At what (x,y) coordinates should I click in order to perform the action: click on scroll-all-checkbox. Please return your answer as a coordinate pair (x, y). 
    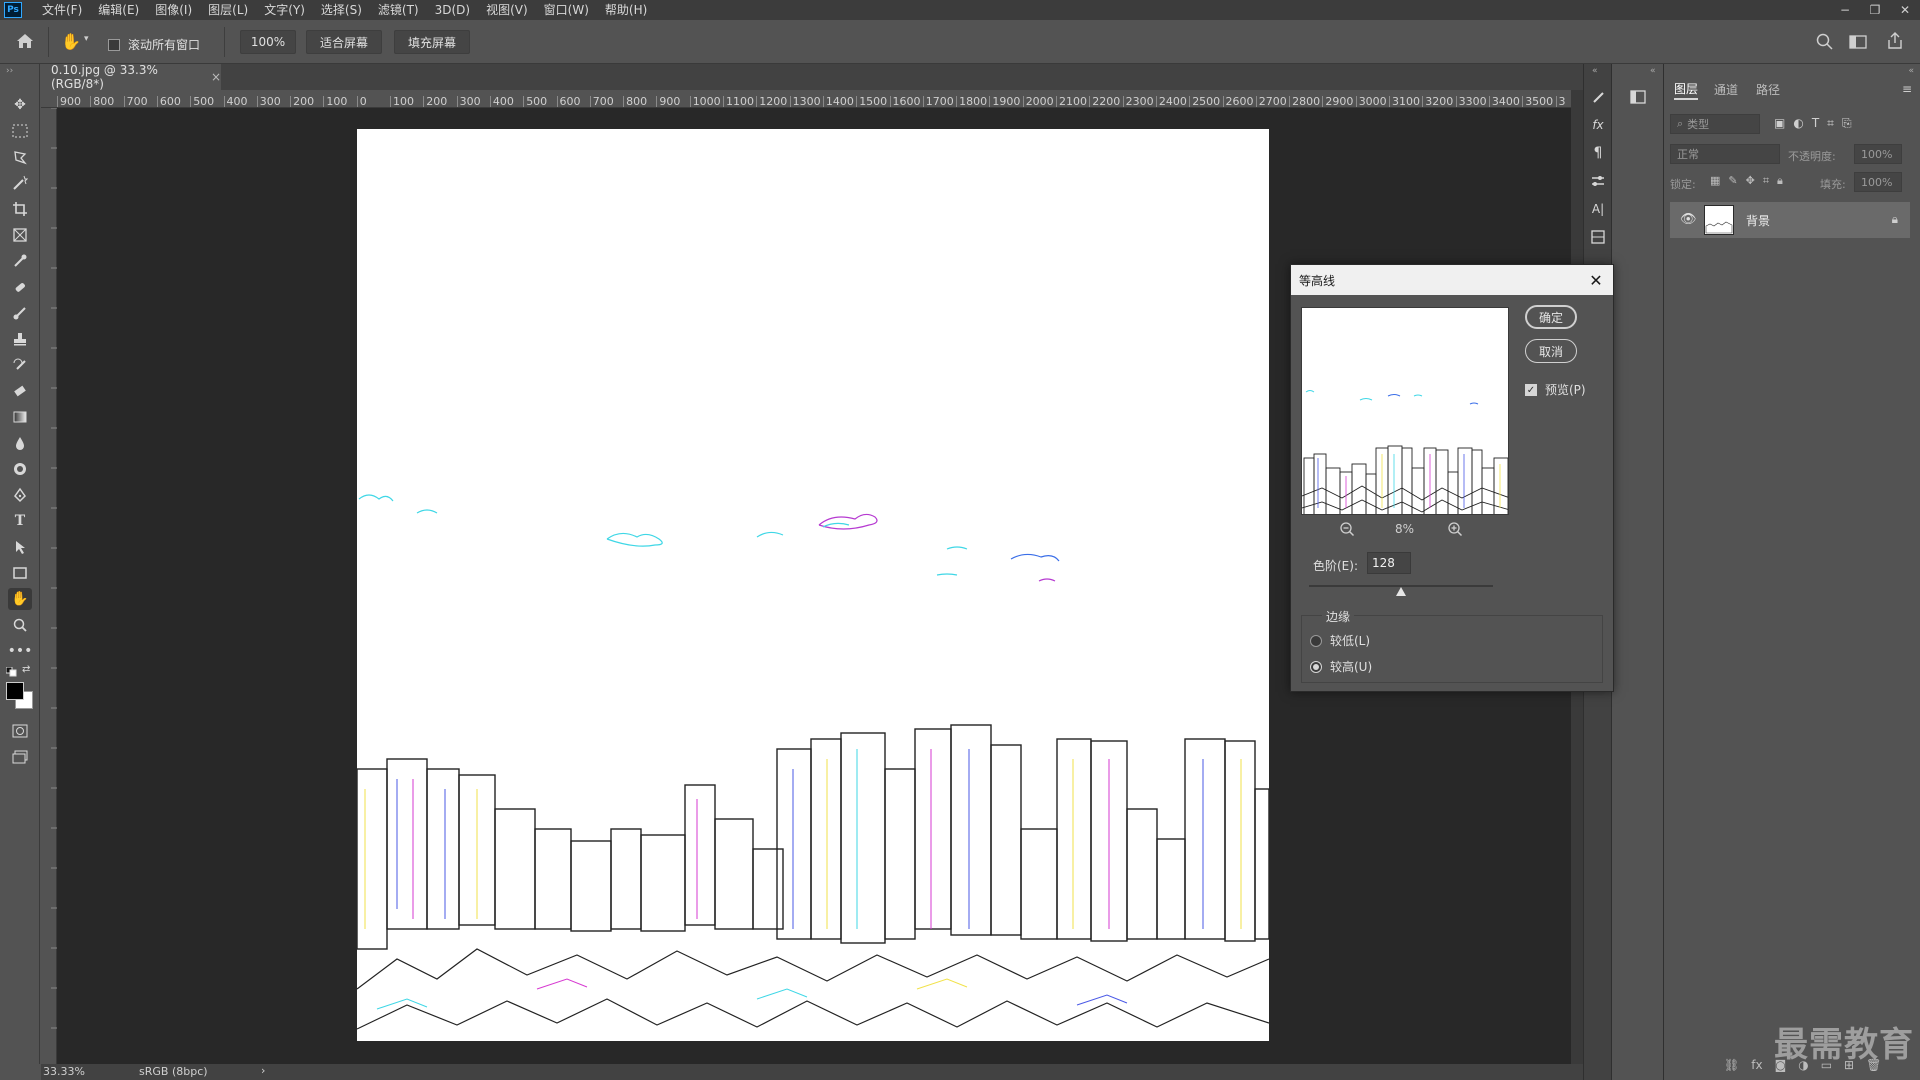
    Looking at the image, I should click on (114, 44).